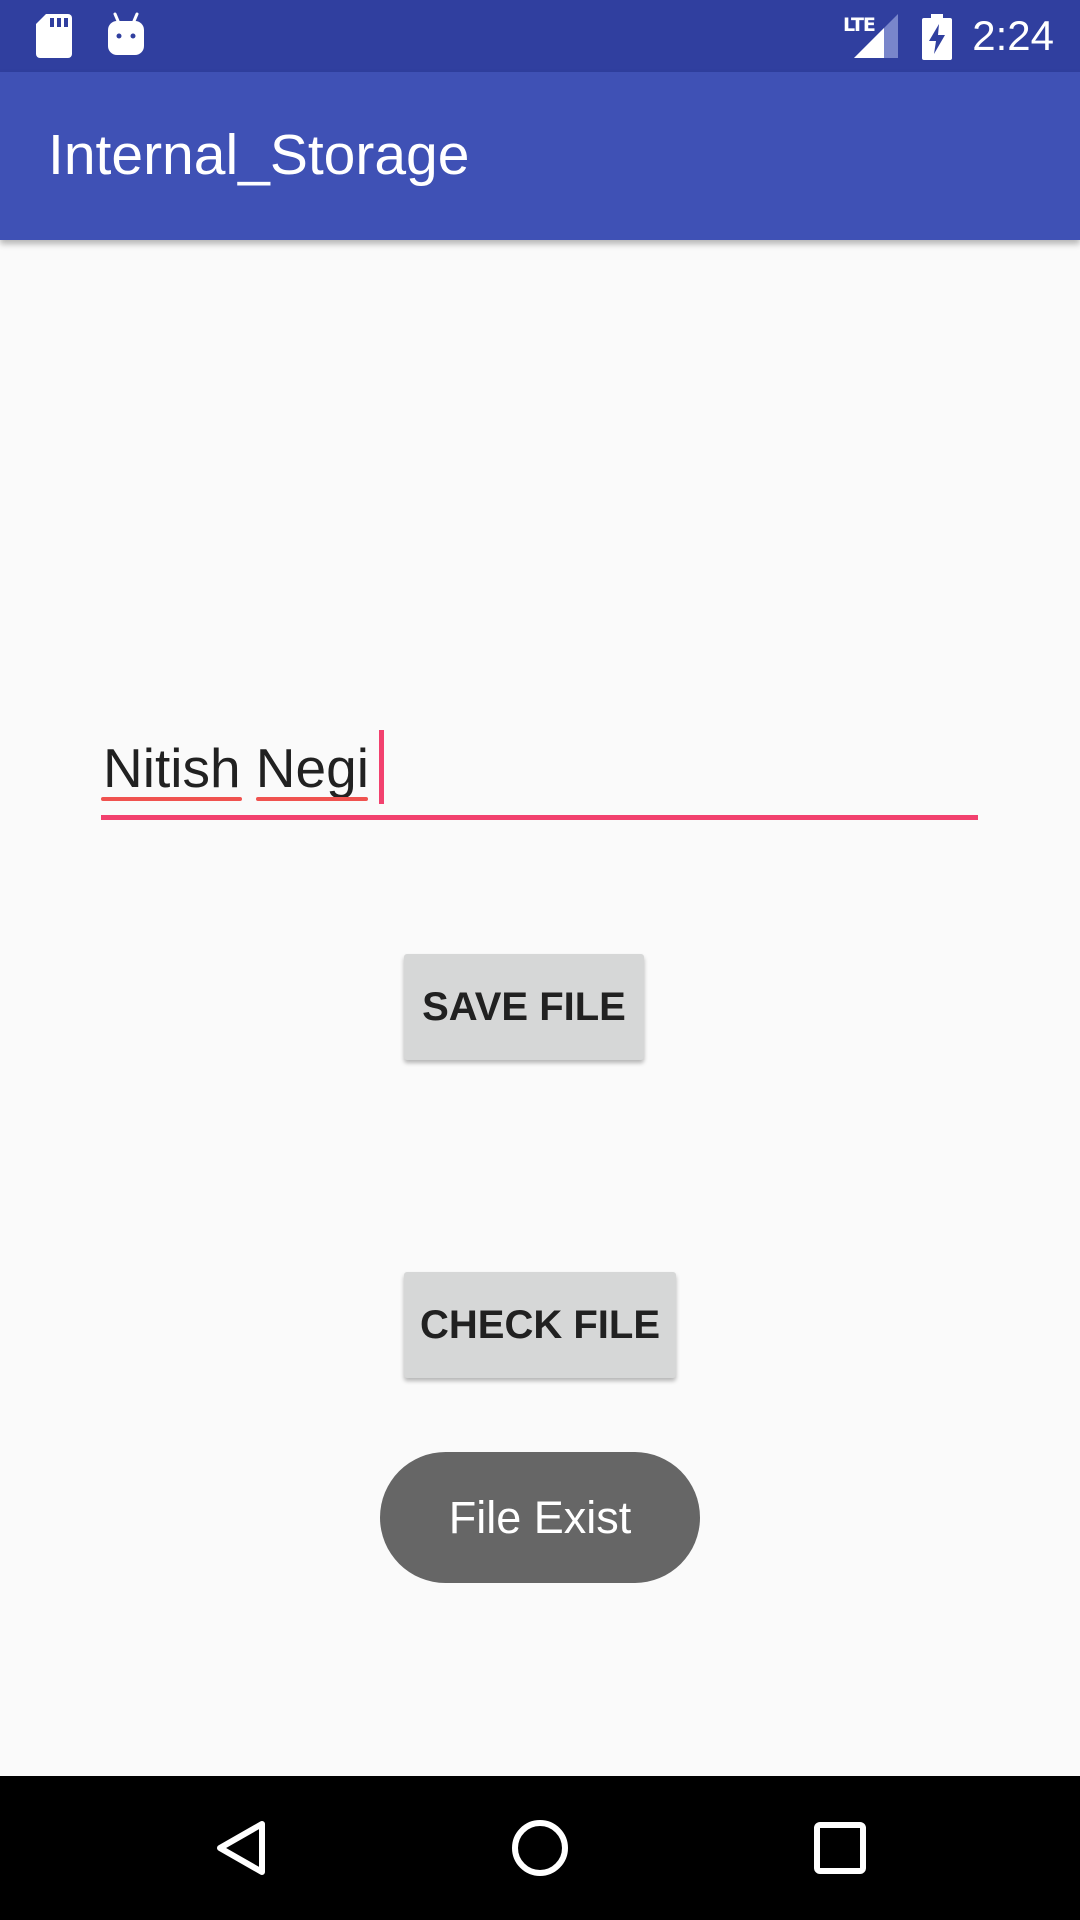  I want to click on status-bar: LTE 2:24, so click(540, 36).